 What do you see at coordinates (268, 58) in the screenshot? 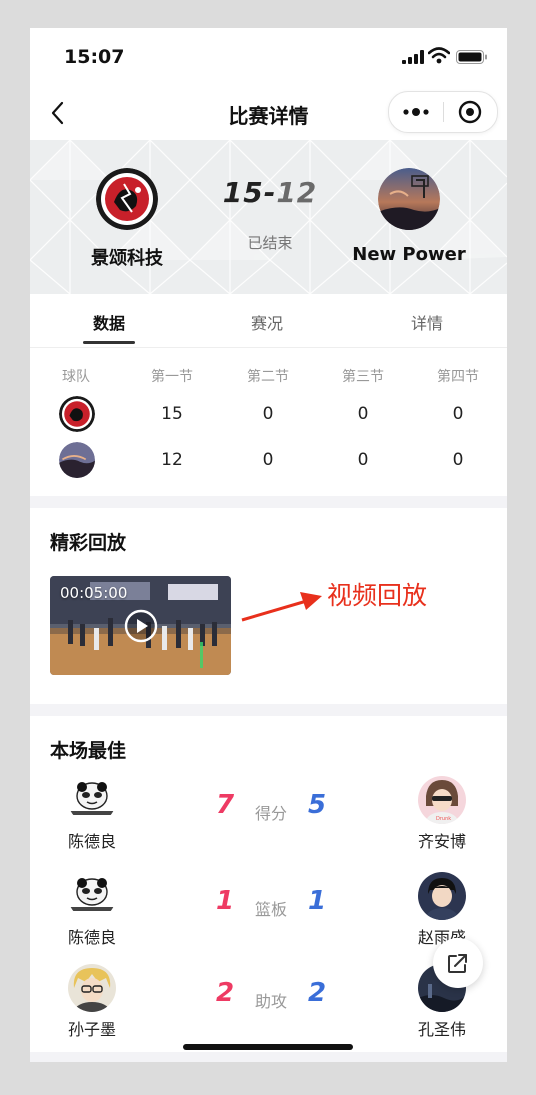
I see `status-bar: 15:07` at bounding box center [268, 58].